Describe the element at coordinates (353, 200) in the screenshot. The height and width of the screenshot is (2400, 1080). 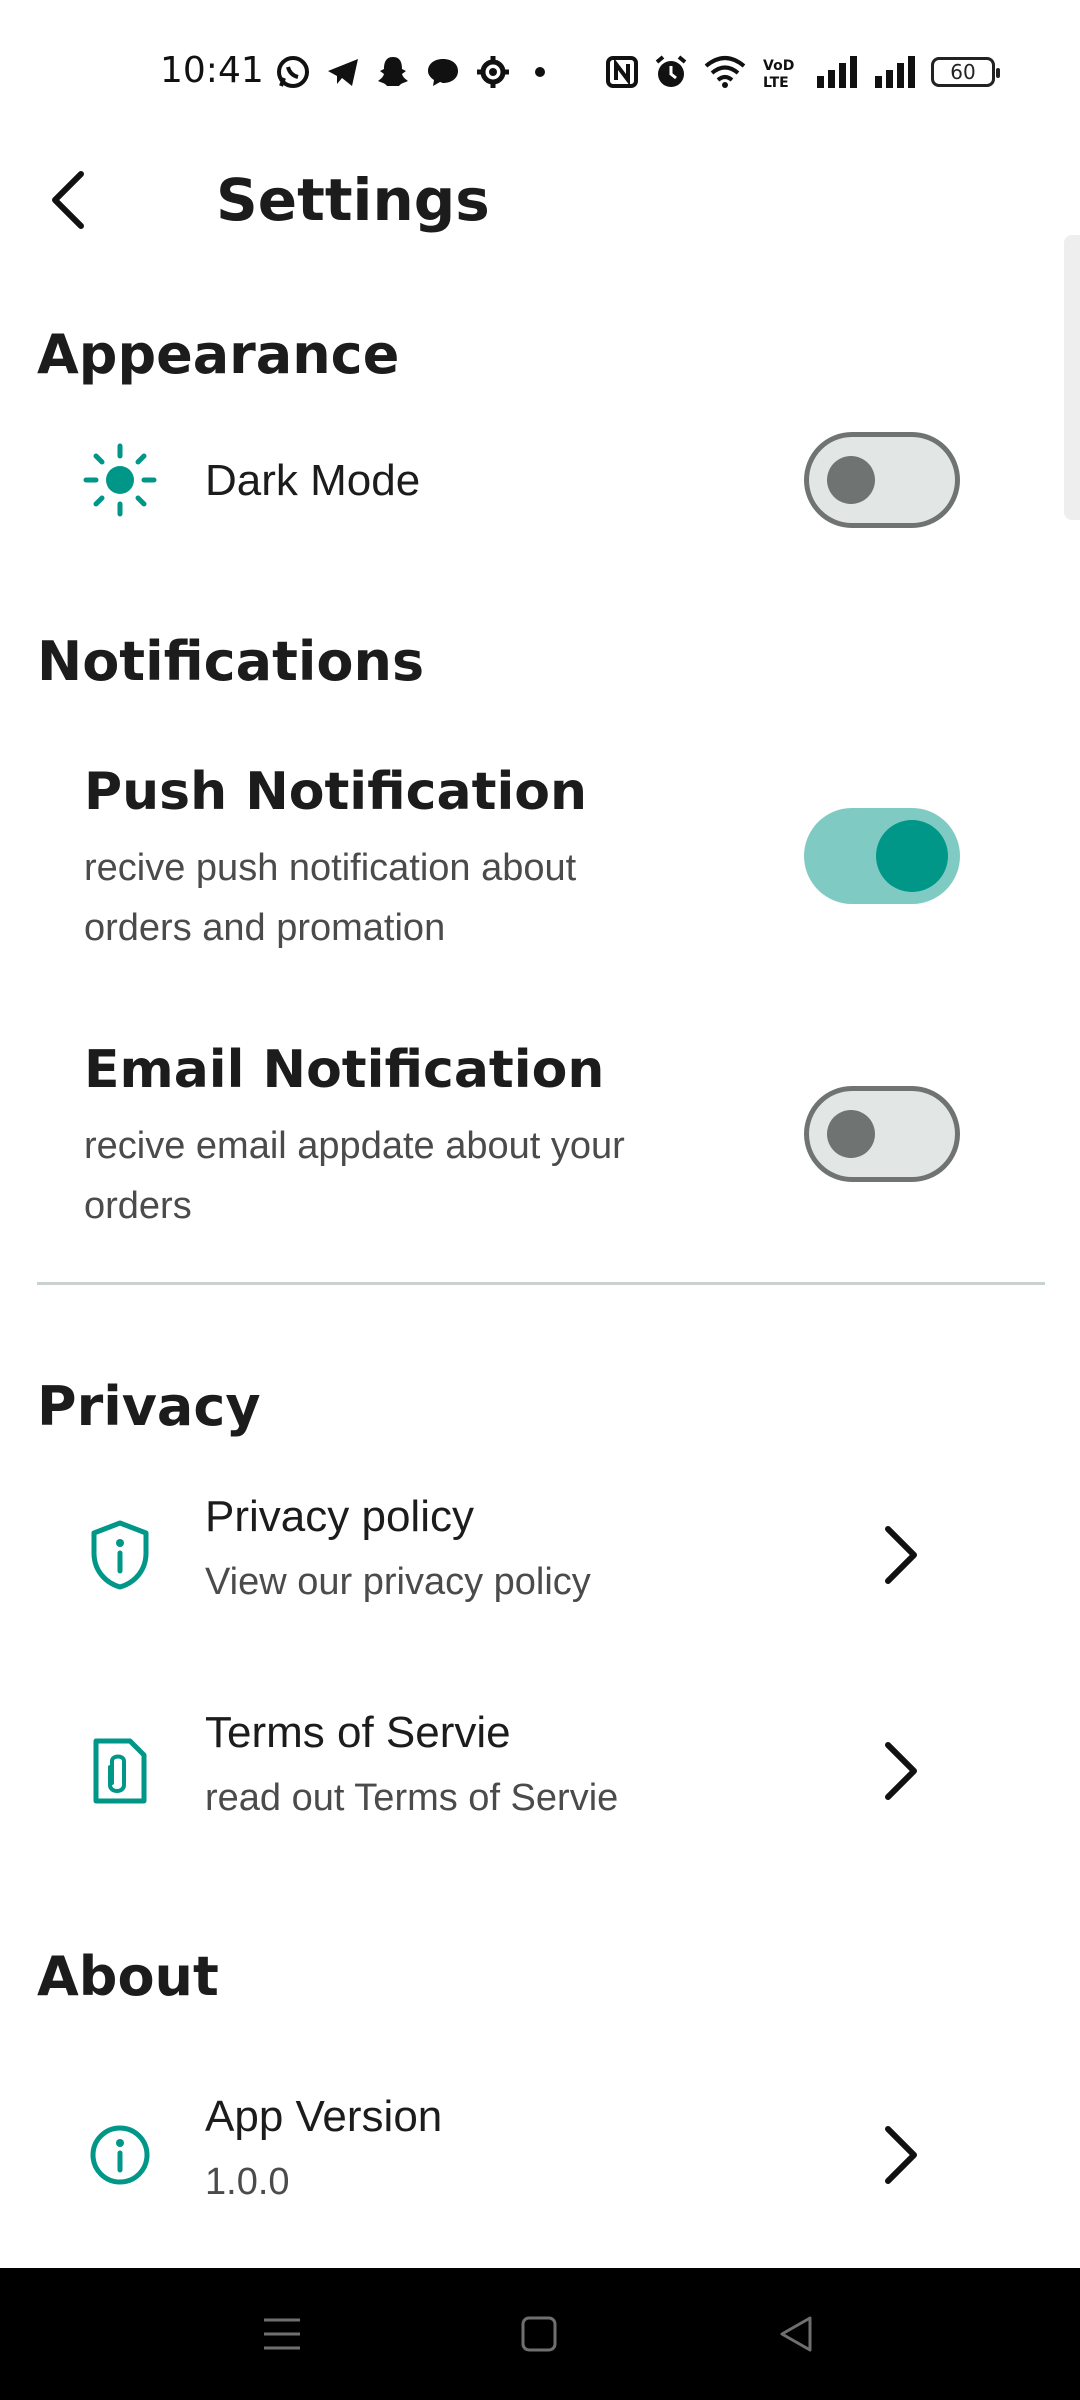
I see `page-title: Settings` at that location.